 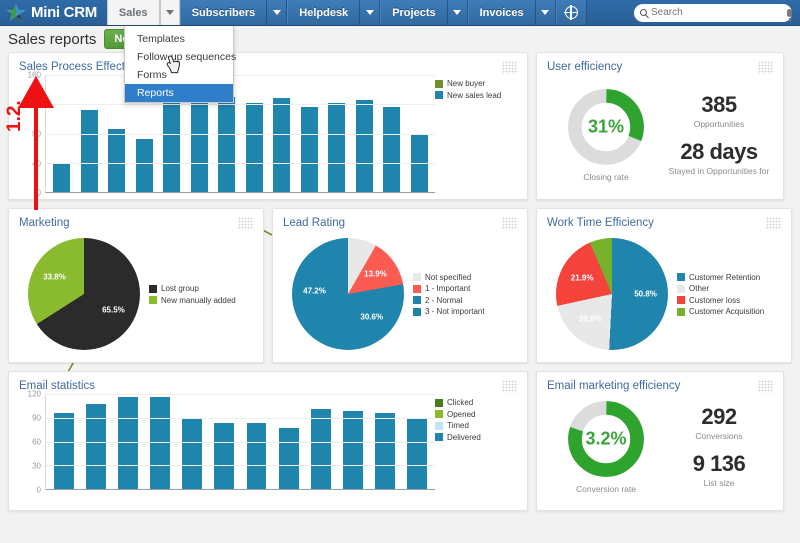 I want to click on mouse-cursor-icon, so click(x=173, y=64).